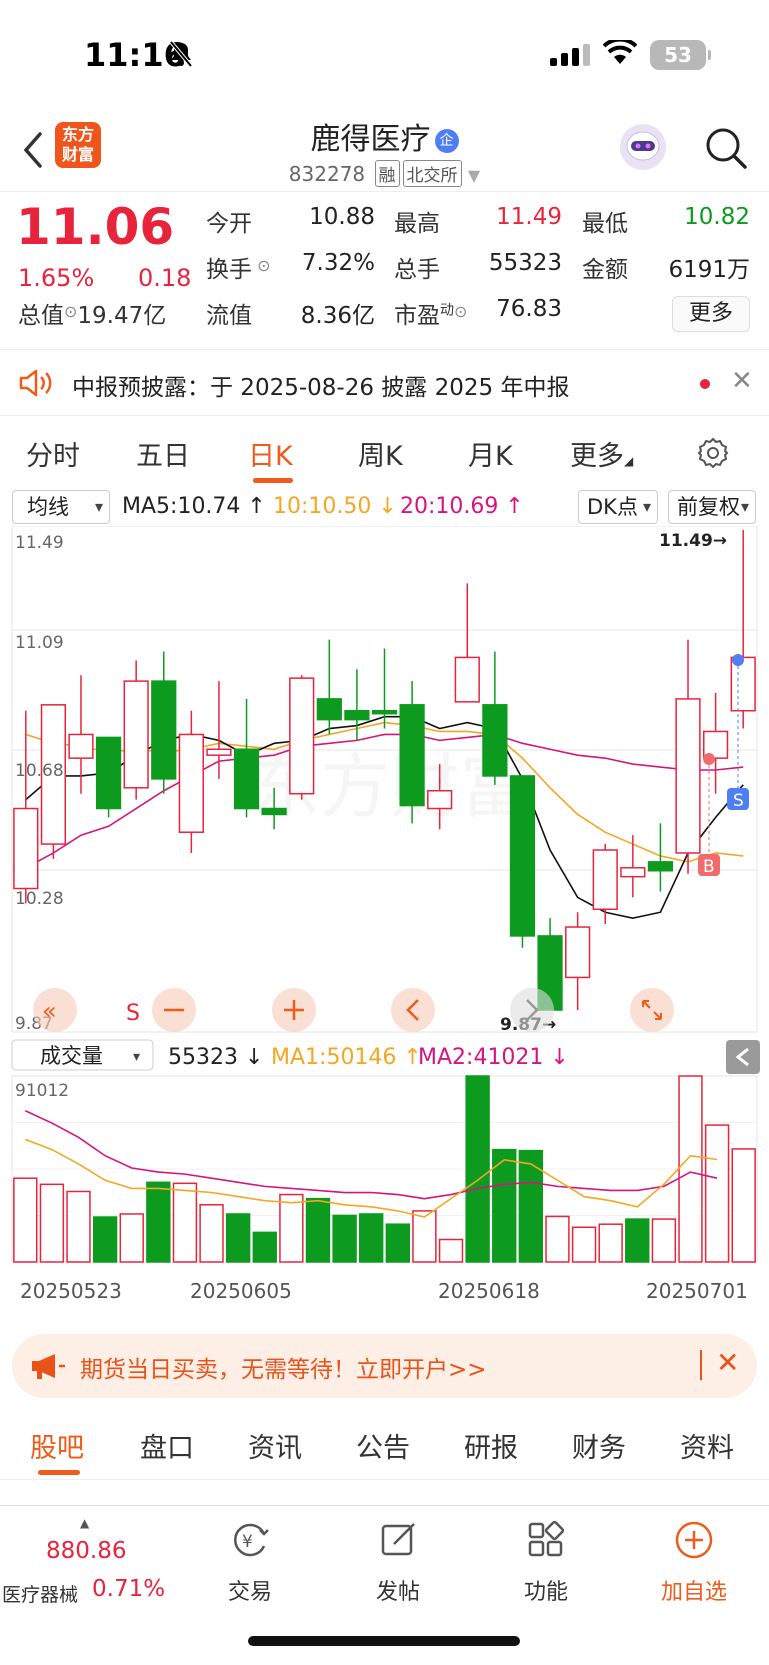  Describe the element at coordinates (53, 453) in the screenshot. I see `tab-intraday: 分时` at that location.